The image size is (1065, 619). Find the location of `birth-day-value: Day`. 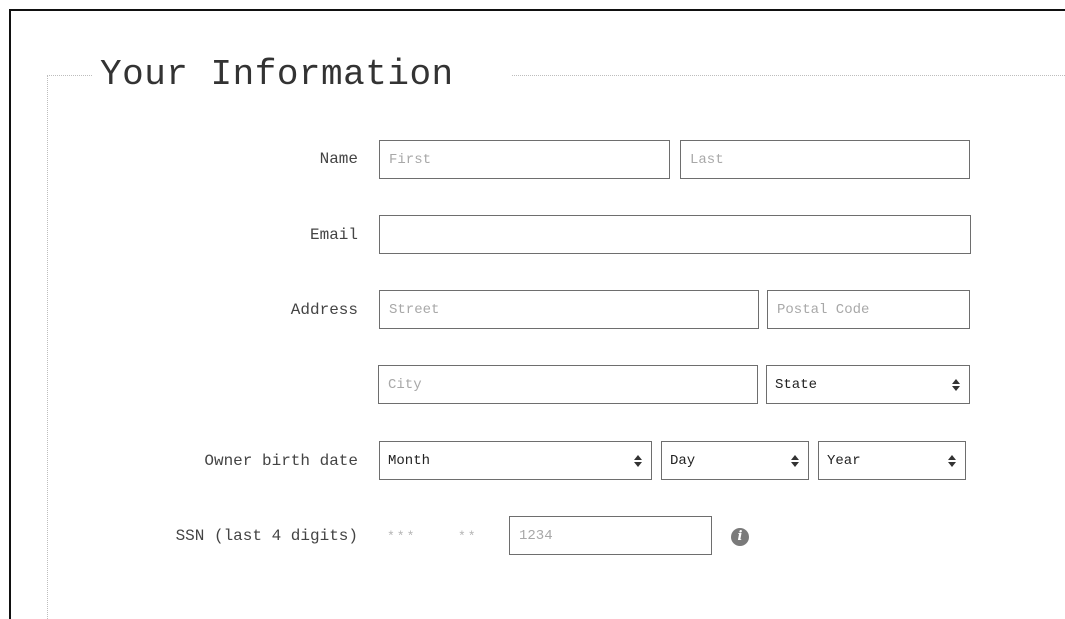

birth-day-value: Day is located at coordinates (683, 460).